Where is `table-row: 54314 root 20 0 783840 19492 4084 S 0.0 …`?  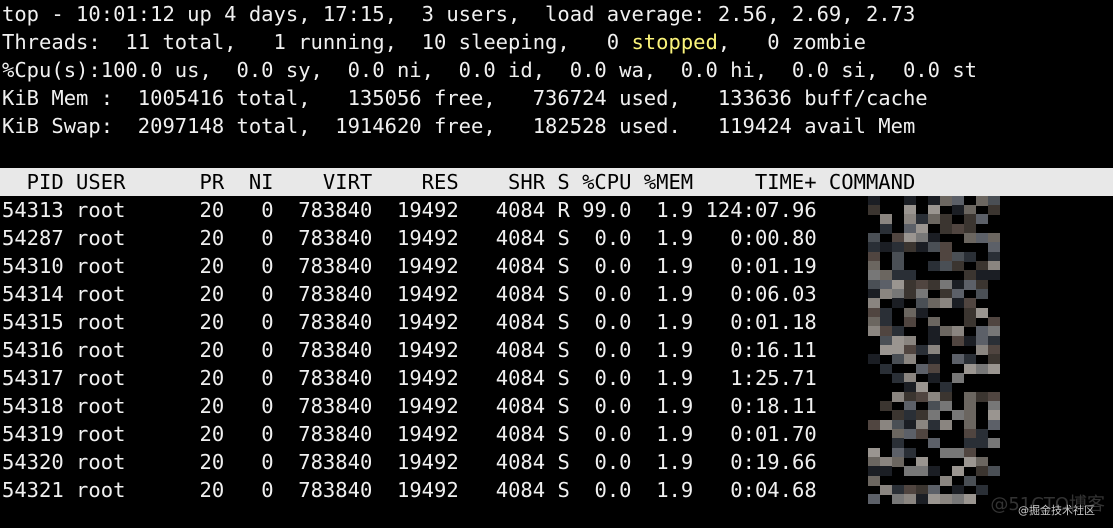
table-row: 54314 root 20 0 783840 19492 4084 S 0.0 … is located at coordinates (409, 294).